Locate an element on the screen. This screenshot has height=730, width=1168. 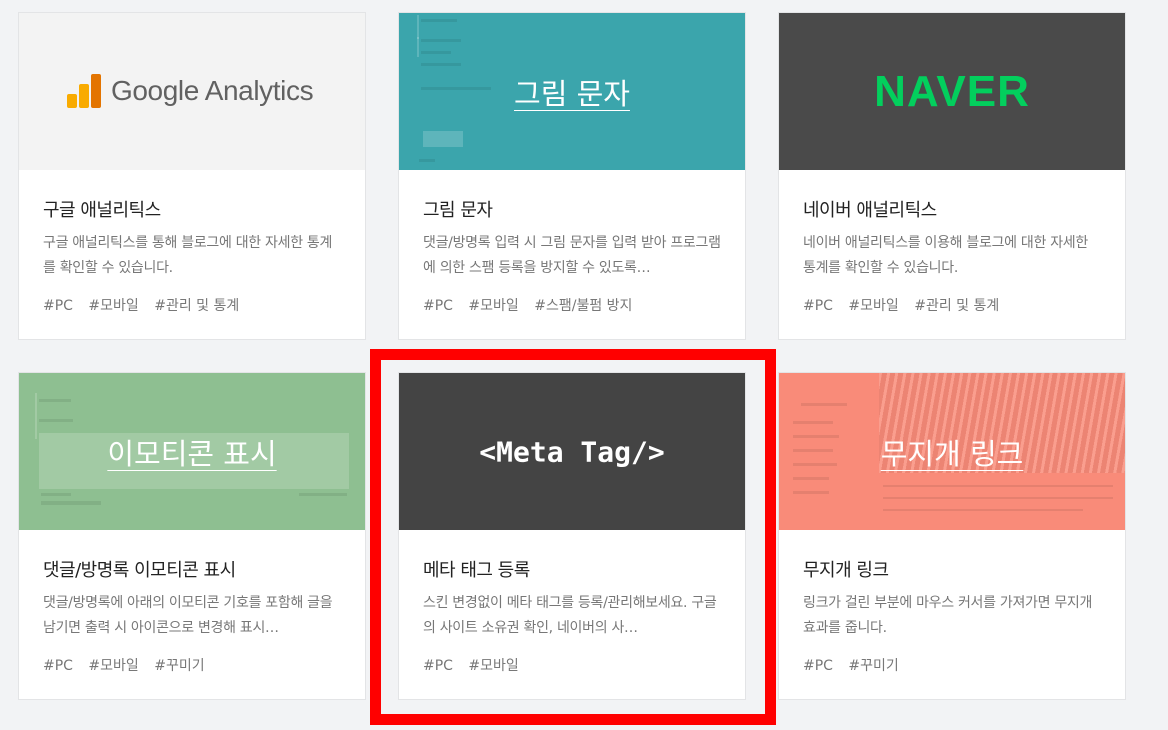
card-thumbnail: NAVER is located at coordinates (952, 91).